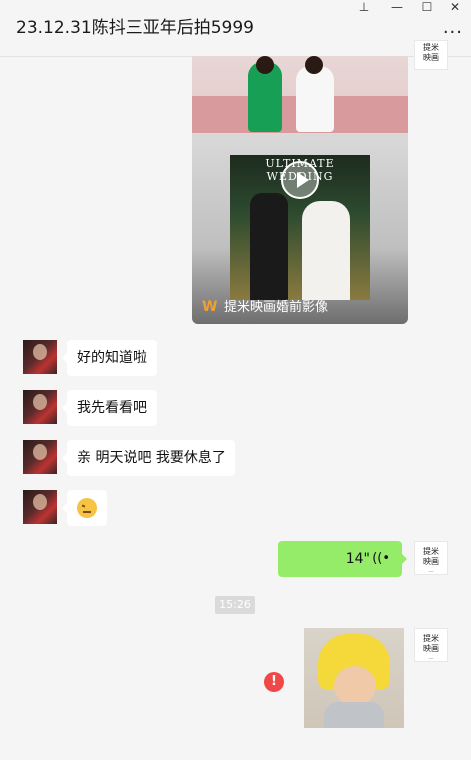 The height and width of the screenshot is (760, 471). I want to click on voice-wave-icon: ((•, so click(381, 558).